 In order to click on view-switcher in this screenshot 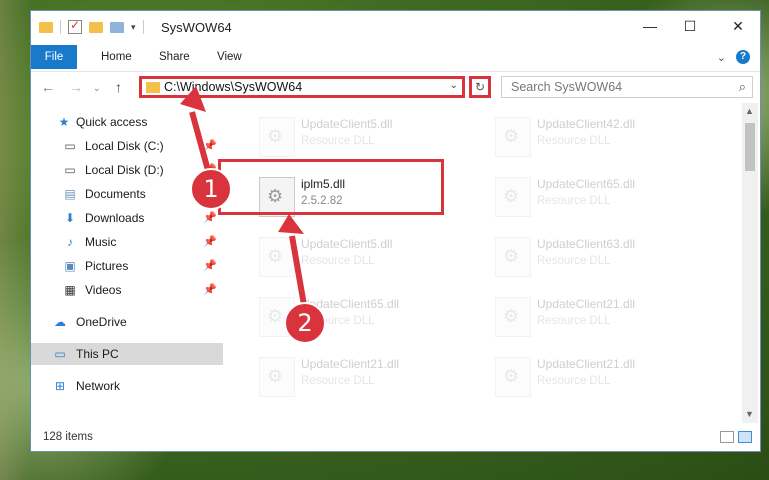, I will do `click(736, 437)`.